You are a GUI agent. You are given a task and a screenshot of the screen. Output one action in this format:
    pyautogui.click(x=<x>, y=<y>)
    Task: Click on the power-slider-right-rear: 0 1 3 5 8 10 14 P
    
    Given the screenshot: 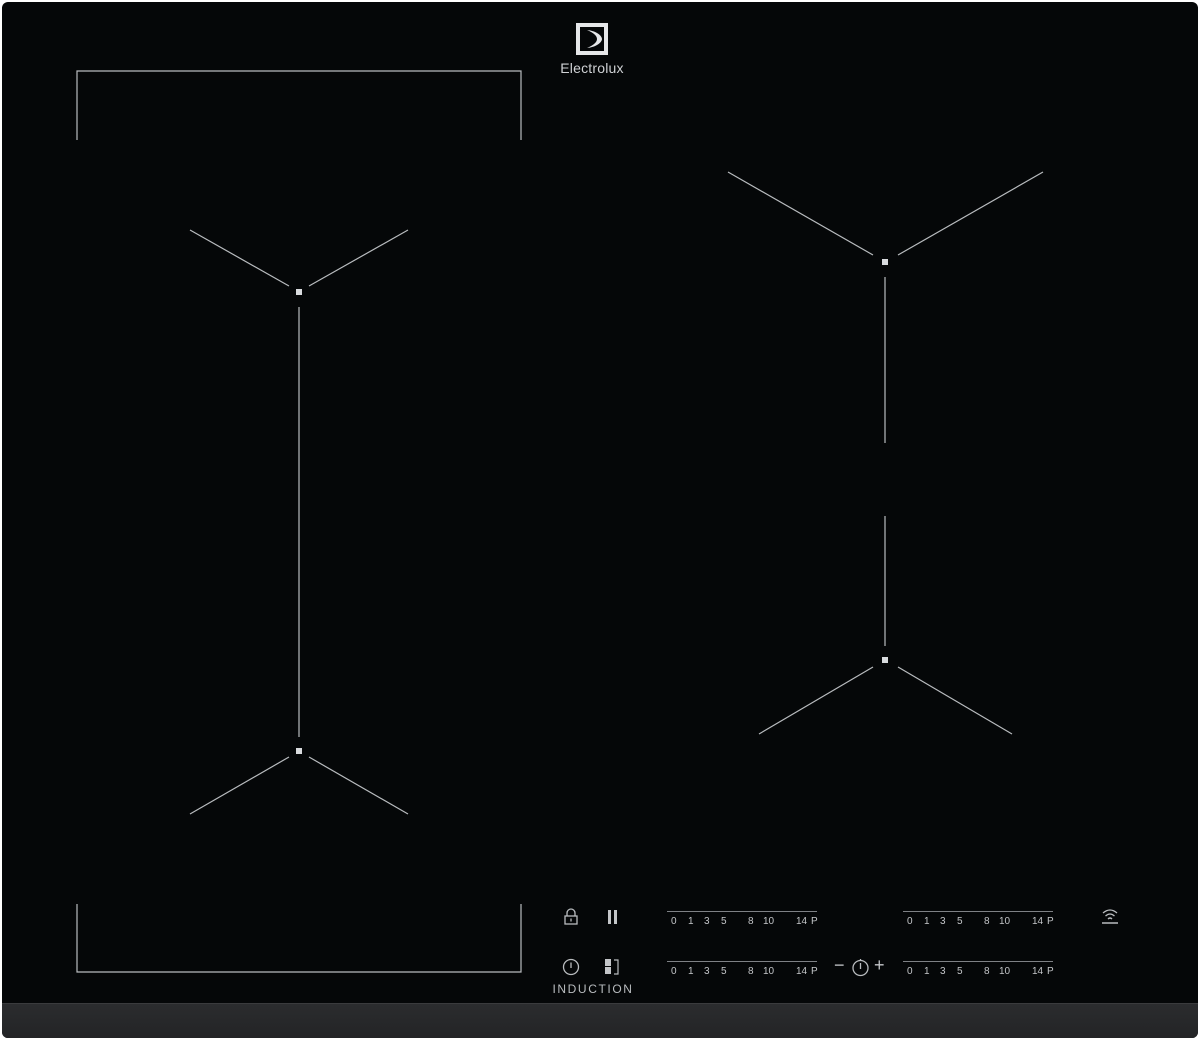 What is the action you would take?
    pyautogui.click(x=978, y=922)
    